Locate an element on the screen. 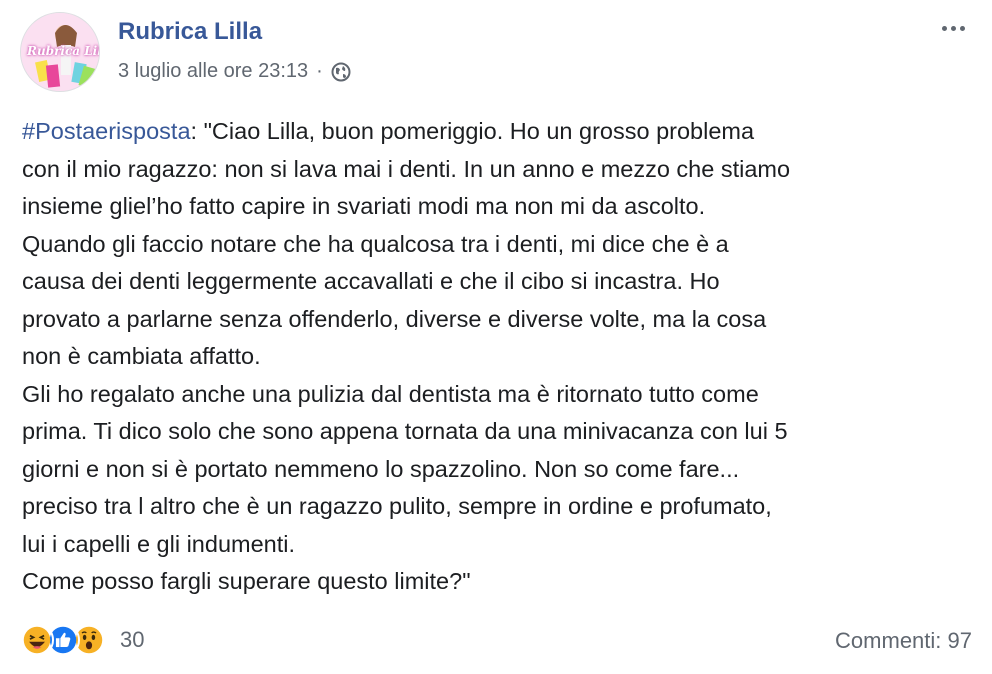 Image resolution: width=992 pixels, height=674 pixels. hashtag-link: #Postaerisposta is located at coordinates (106, 131).